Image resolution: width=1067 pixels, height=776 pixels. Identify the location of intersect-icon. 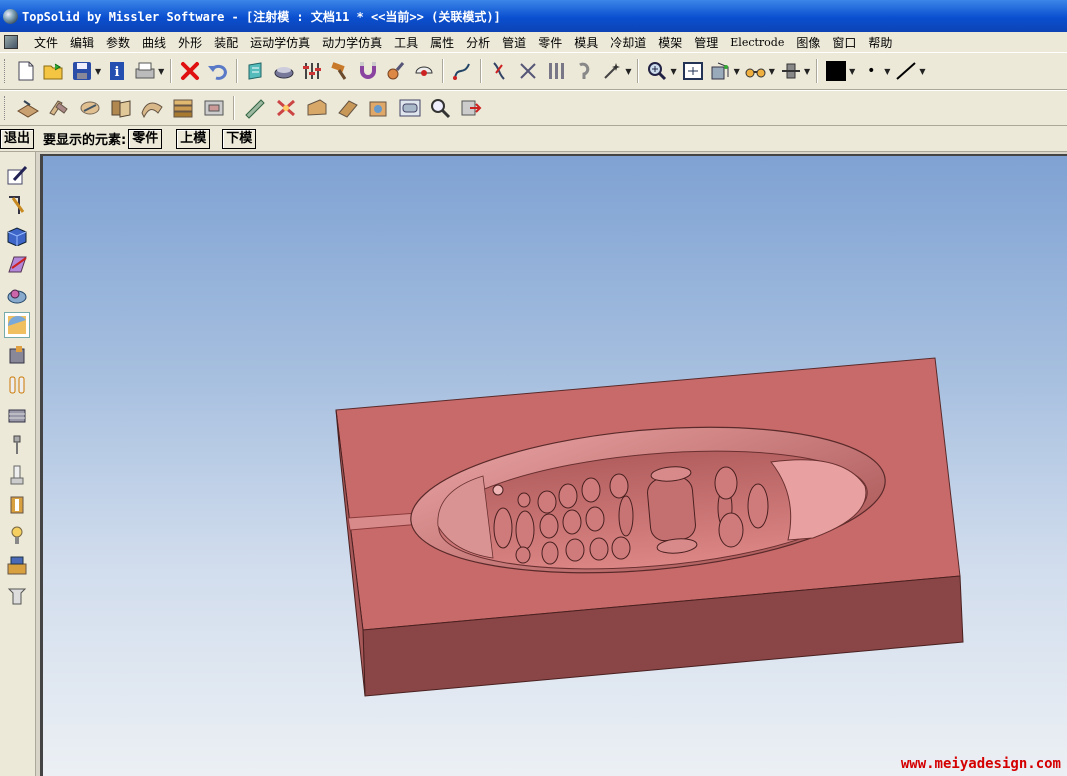
(500, 71).